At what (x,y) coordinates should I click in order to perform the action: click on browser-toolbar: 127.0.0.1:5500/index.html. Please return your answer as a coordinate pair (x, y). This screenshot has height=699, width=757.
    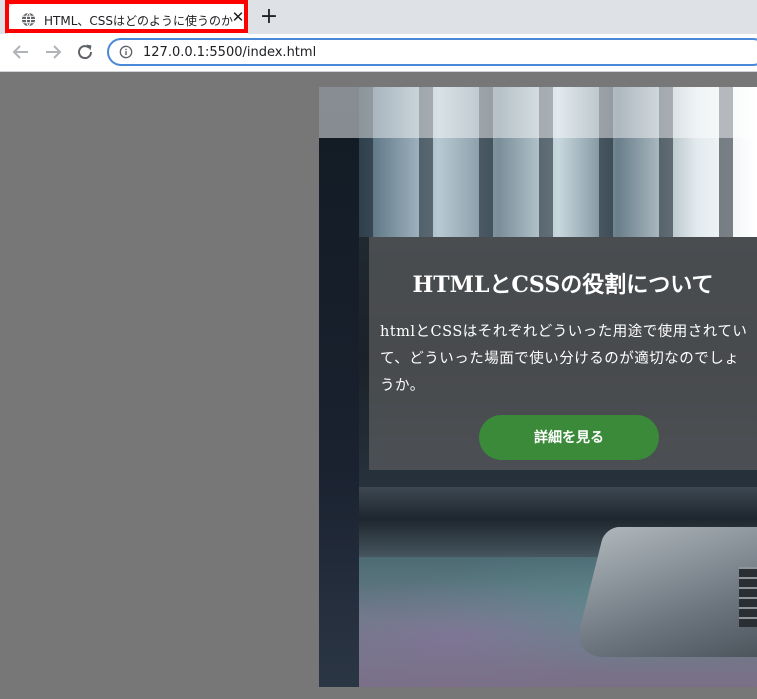
    Looking at the image, I should click on (378, 53).